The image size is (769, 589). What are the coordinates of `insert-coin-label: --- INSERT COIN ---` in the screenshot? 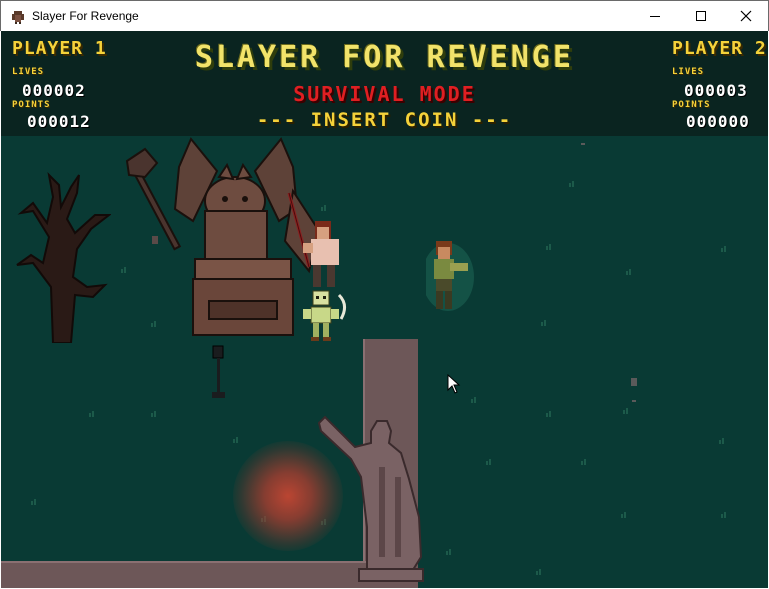 It's located at (384, 120).